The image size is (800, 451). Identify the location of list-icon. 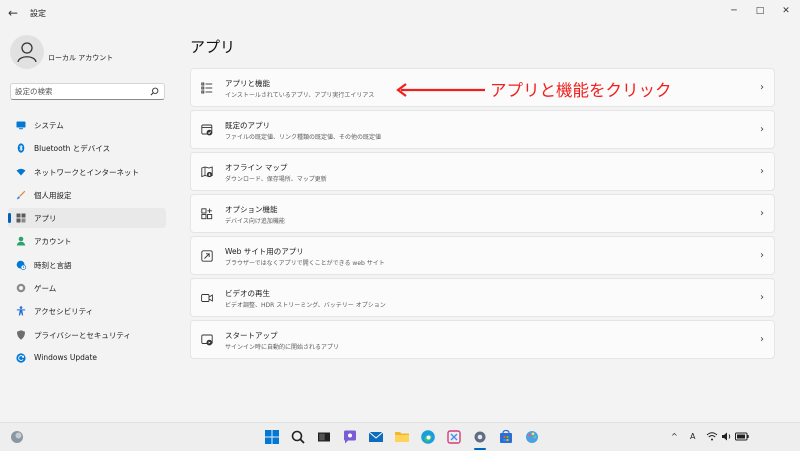
(207, 88).